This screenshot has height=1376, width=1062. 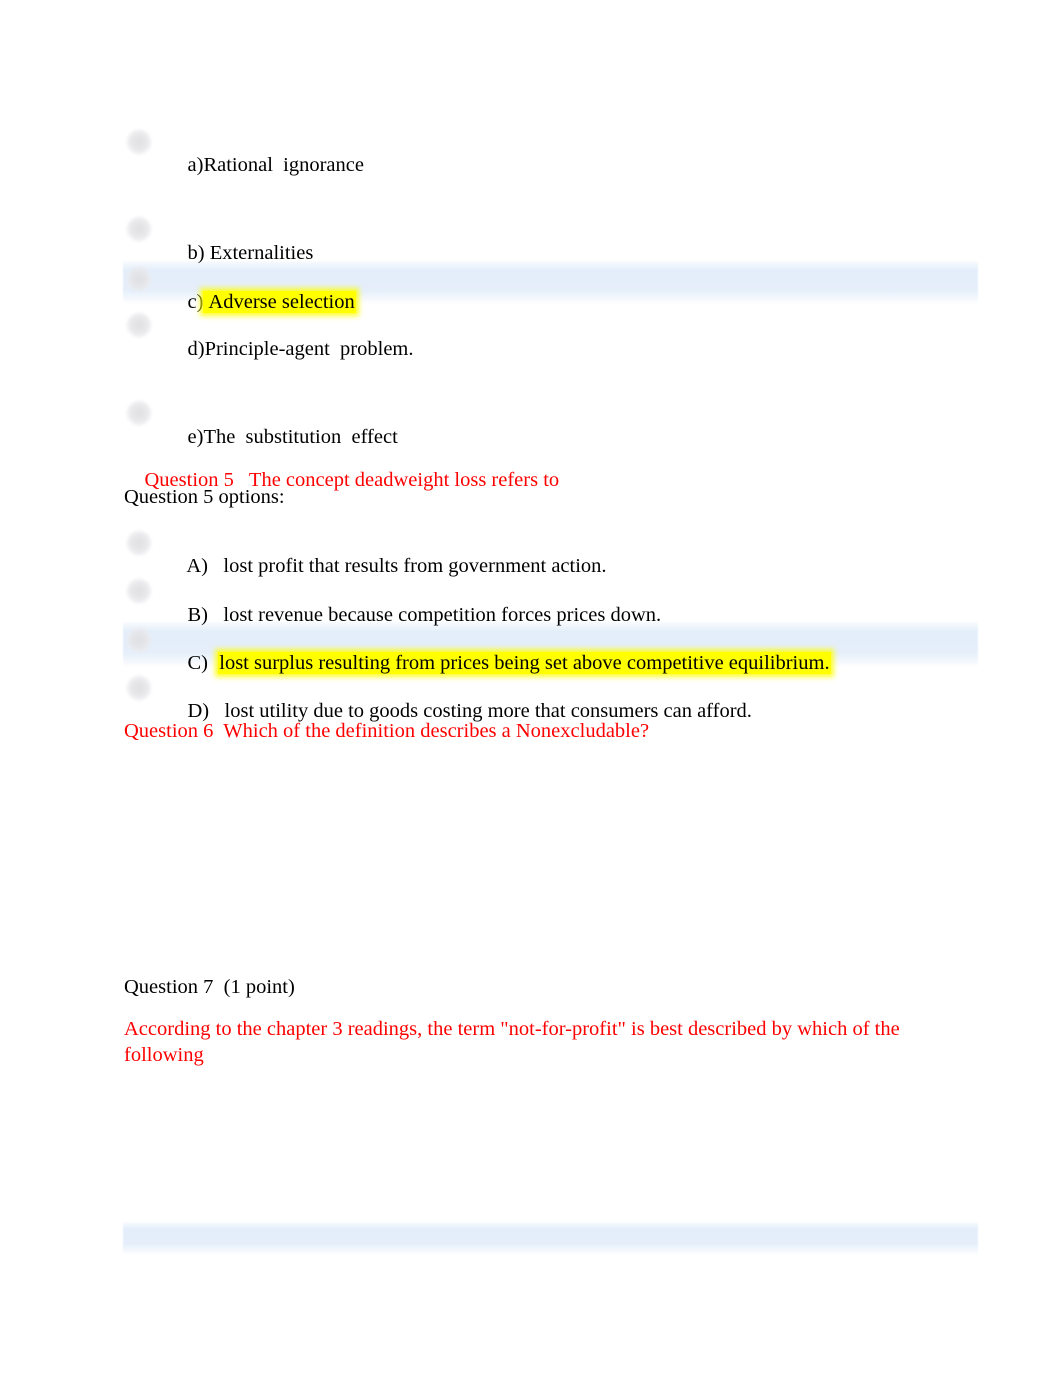 What do you see at coordinates (197, 566) in the screenshot?
I see `option-A-marker: A)` at bounding box center [197, 566].